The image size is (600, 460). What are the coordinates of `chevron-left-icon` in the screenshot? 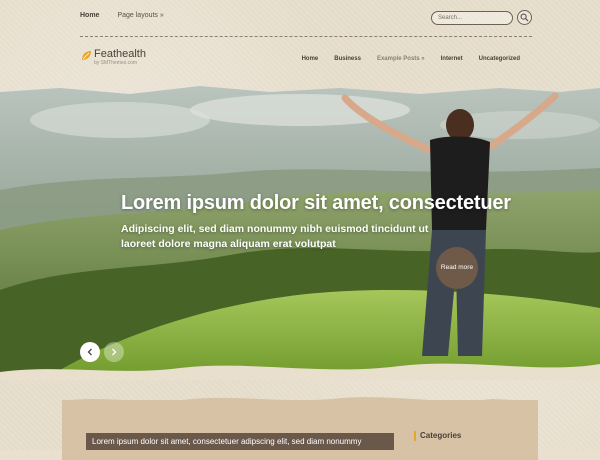 It's located at (89, 352).